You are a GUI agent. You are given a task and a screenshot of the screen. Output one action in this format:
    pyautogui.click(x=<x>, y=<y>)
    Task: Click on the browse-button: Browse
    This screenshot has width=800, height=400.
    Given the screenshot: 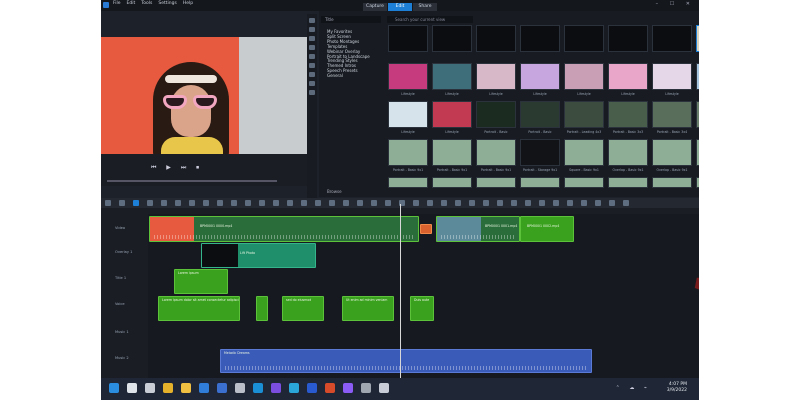 What is the action you would take?
    pyautogui.click(x=334, y=191)
    